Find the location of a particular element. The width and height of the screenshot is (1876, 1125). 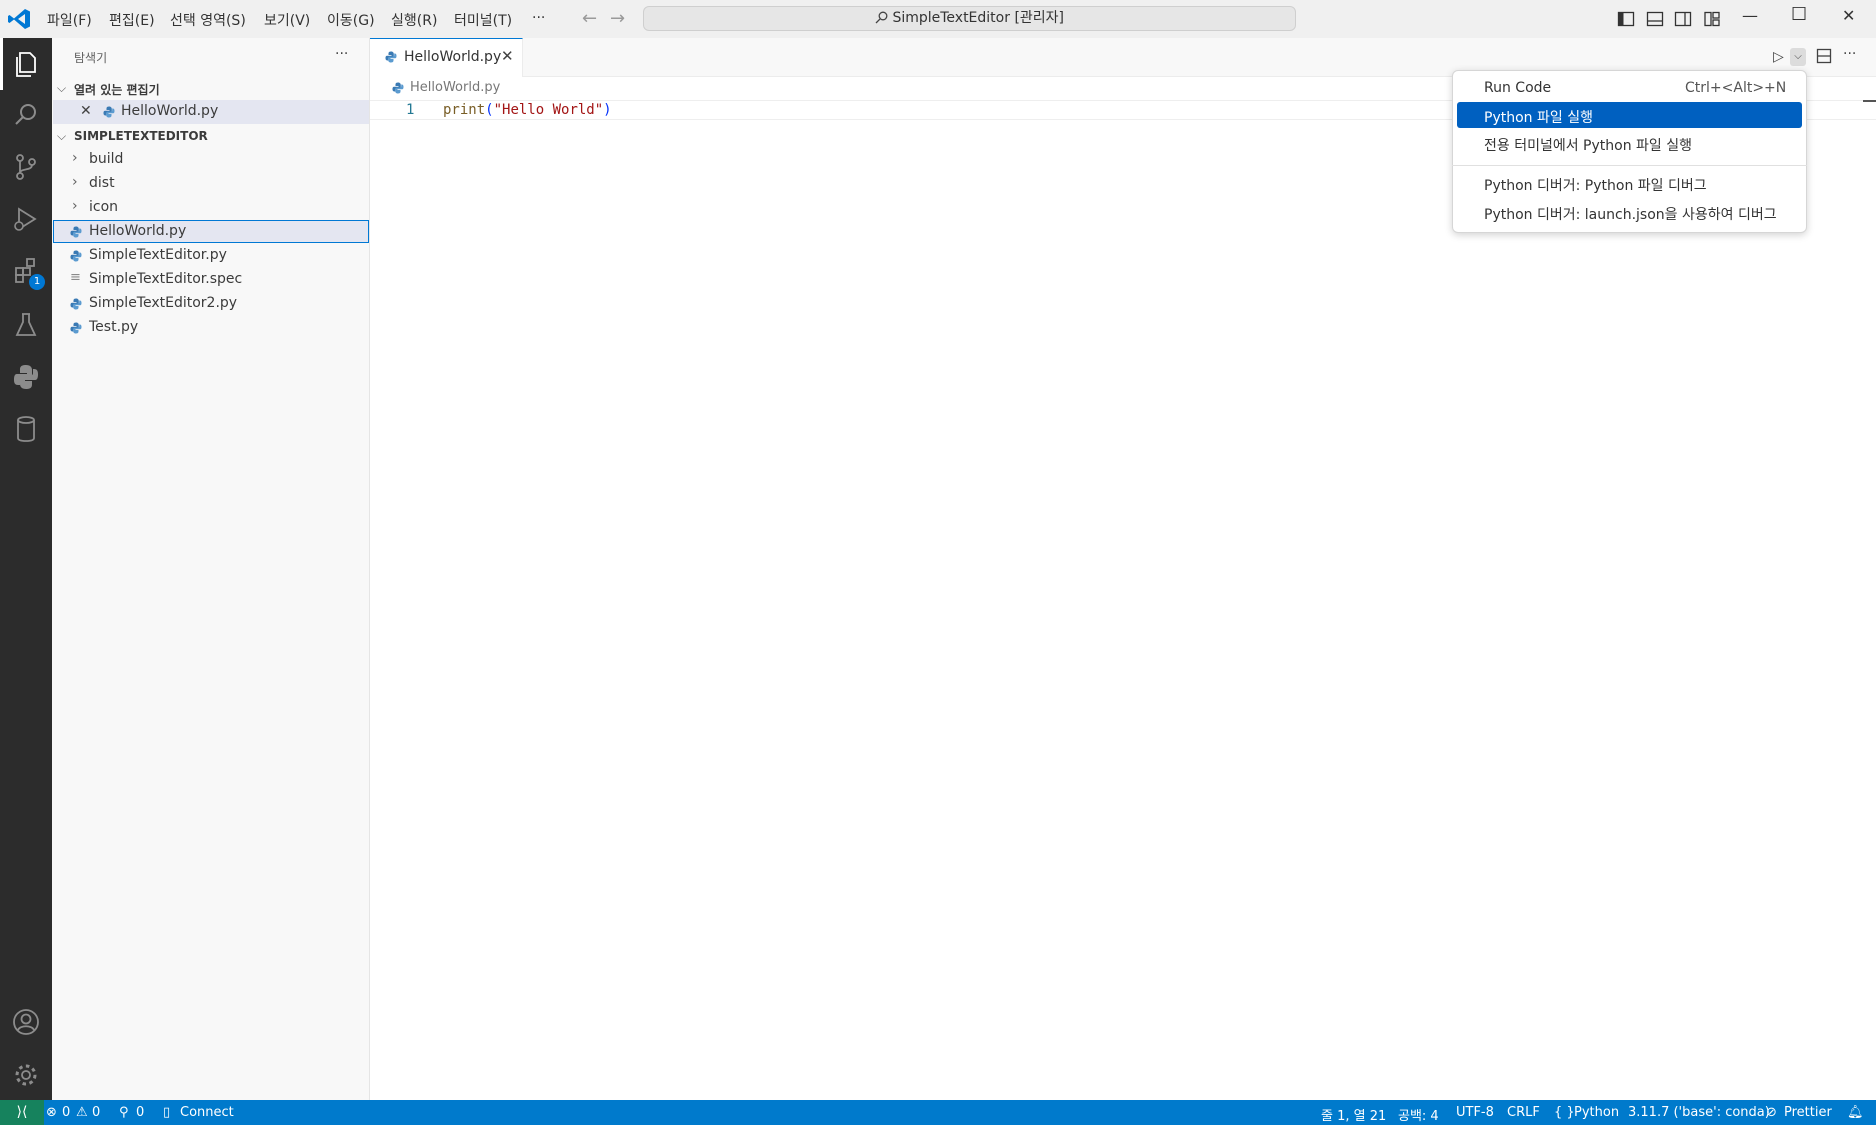

nav-back-icon: ← is located at coordinates (589, 18).